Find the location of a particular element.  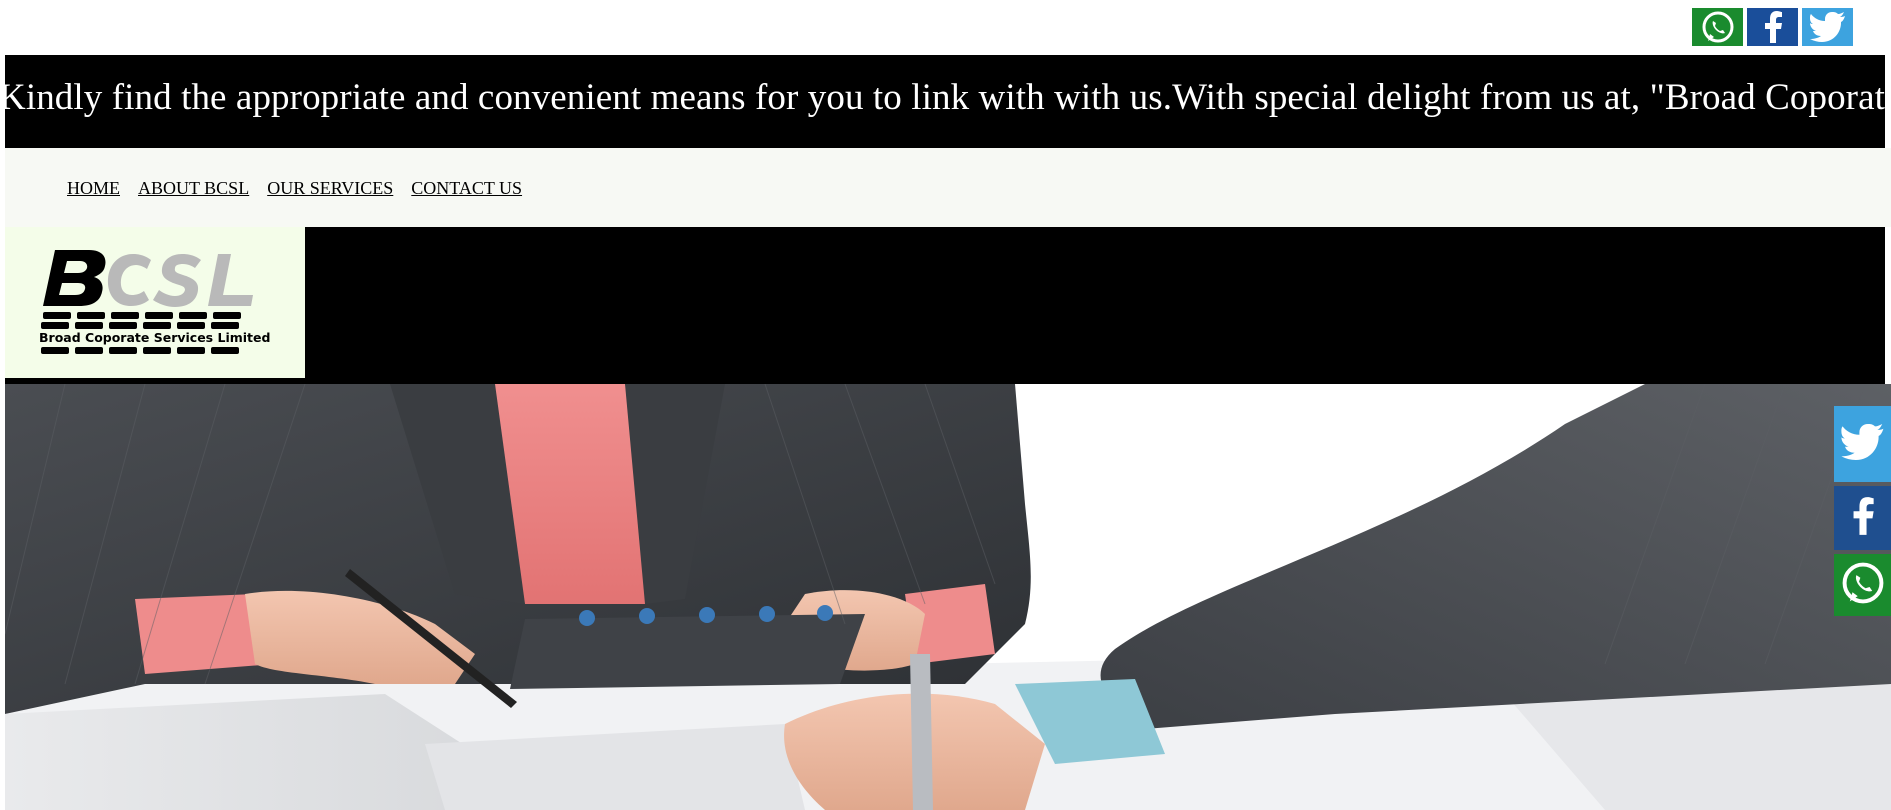

top-social-links is located at coordinates (1772, 27).